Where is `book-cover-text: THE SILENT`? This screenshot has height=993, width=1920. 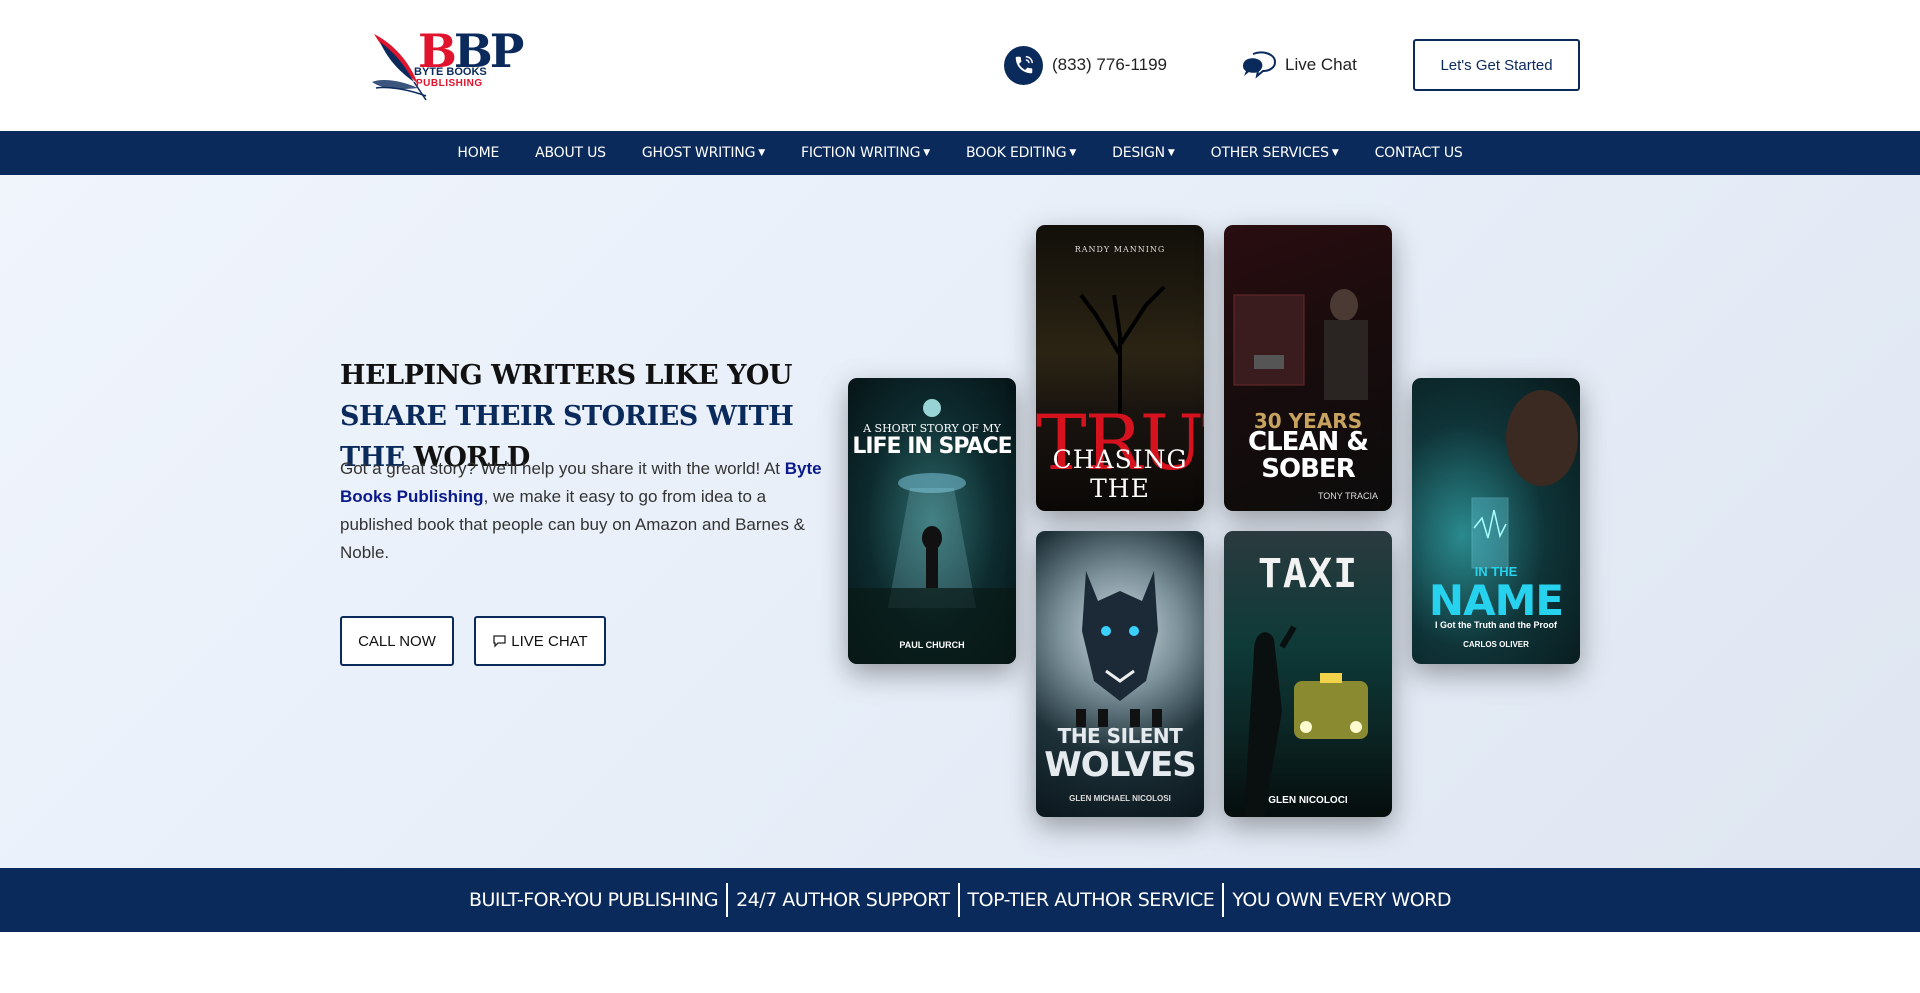
book-cover-text: THE SILENT is located at coordinates (1120, 736).